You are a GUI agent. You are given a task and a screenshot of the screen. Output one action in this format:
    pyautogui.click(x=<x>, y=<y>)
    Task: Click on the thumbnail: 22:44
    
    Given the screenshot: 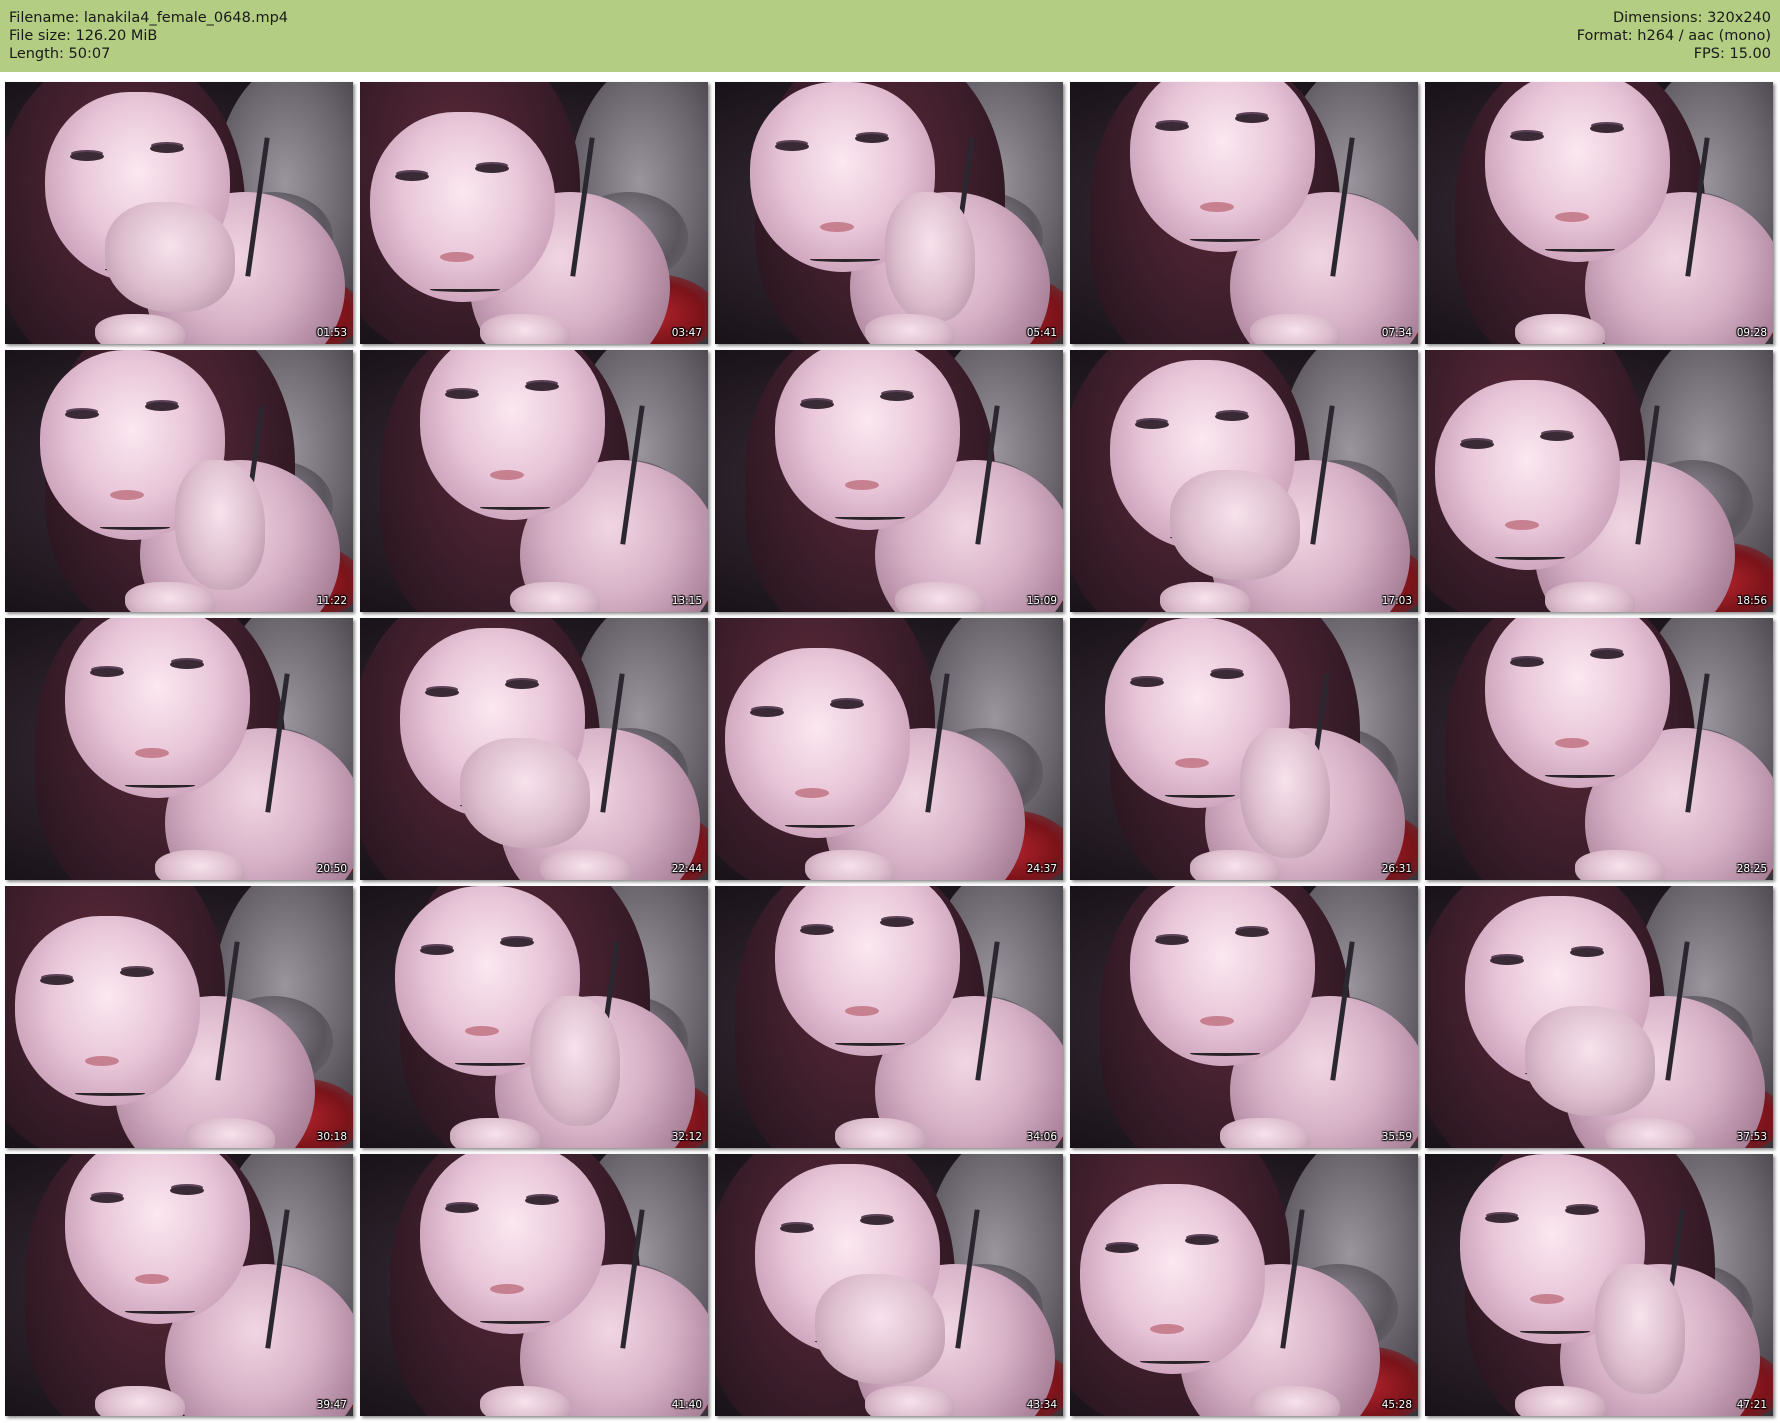 What is the action you would take?
    pyautogui.click(x=534, y=749)
    